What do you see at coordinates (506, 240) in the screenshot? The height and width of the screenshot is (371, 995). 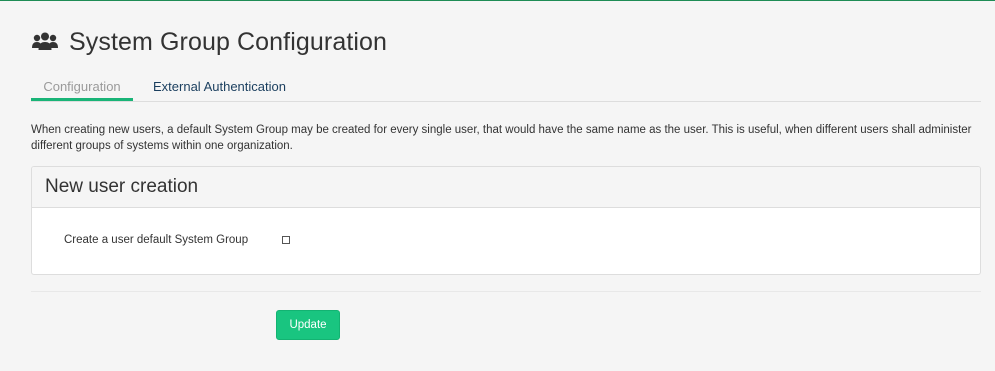 I see `form-row: Create a user default System Group` at bounding box center [506, 240].